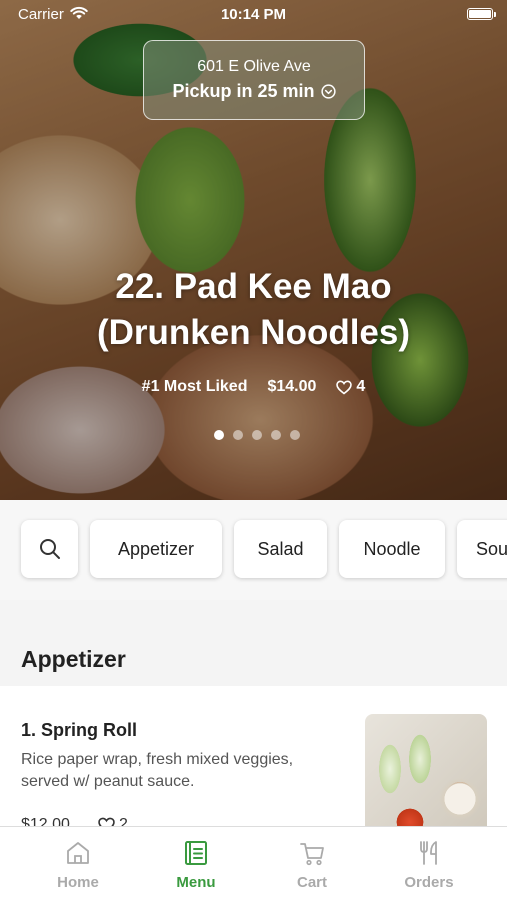 This screenshot has width=507, height=900. I want to click on tab-label: Cart, so click(311, 882).